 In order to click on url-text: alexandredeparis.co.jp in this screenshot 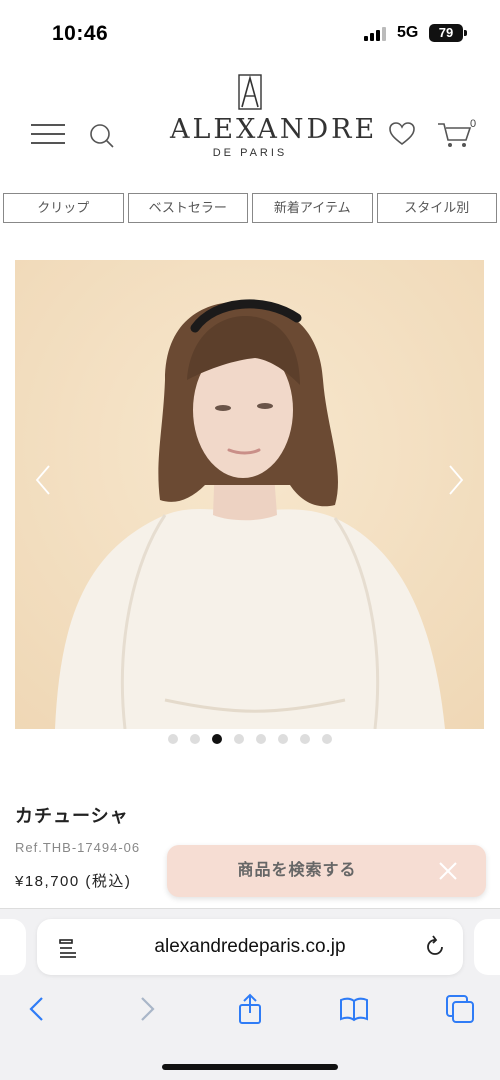, I will do `click(250, 946)`.